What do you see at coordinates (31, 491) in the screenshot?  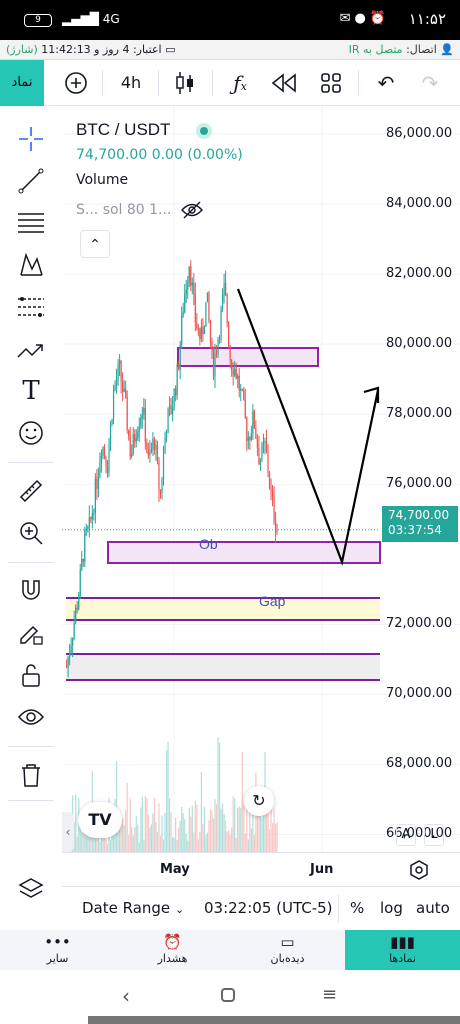 I see `ruler-icon` at bounding box center [31, 491].